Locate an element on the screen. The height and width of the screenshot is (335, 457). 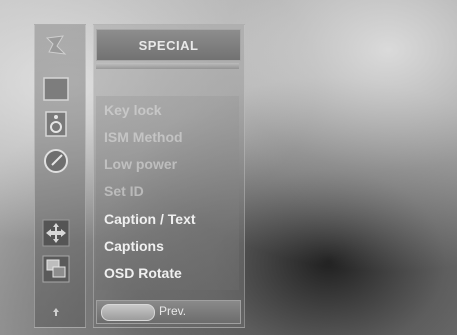
menu-item-set-id: Set ID is located at coordinates (124, 191).